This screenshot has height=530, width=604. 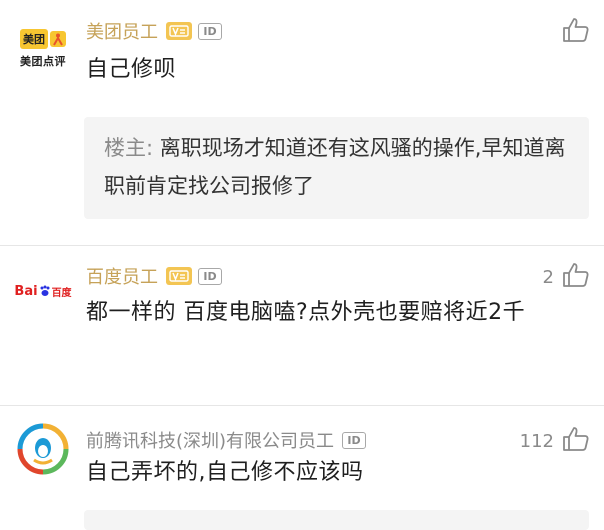 I want to click on username-text: 前腾讯科技(深圳)有限公司员工, so click(x=210, y=440).